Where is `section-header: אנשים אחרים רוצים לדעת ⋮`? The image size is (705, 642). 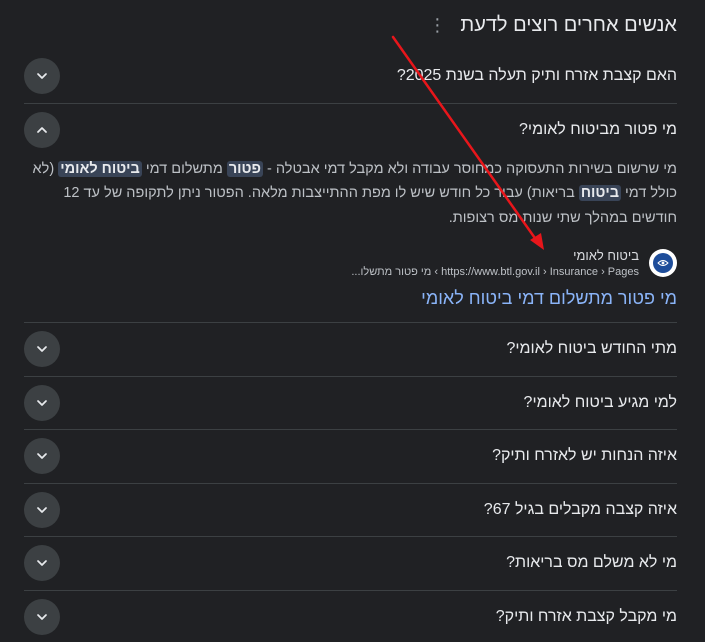
section-header: אנשים אחרים רוצים לדעת ⋮ is located at coordinates (350, 25).